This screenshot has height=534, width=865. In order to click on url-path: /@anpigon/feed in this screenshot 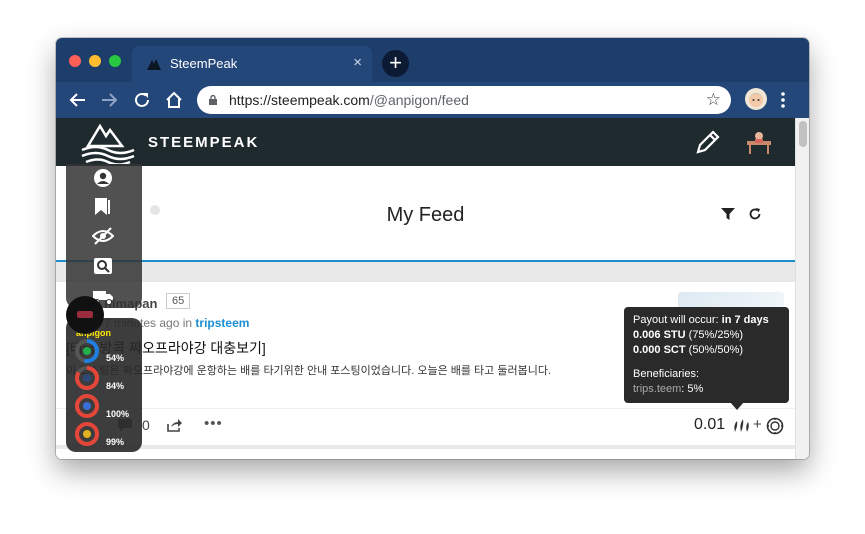, I will do `click(419, 100)`.